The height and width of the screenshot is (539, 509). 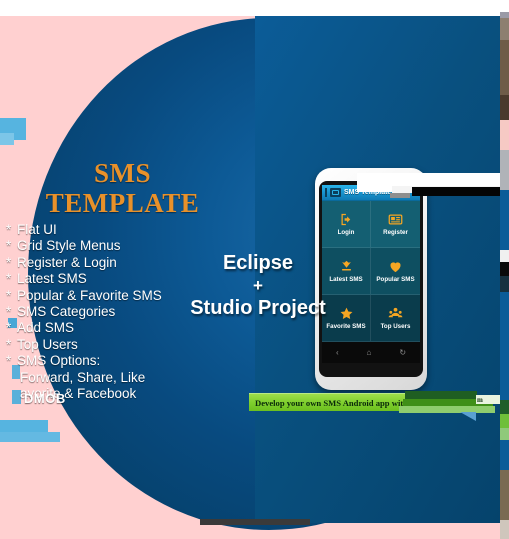 I want to click on app-logo-icon, so click(x=335, y=192).